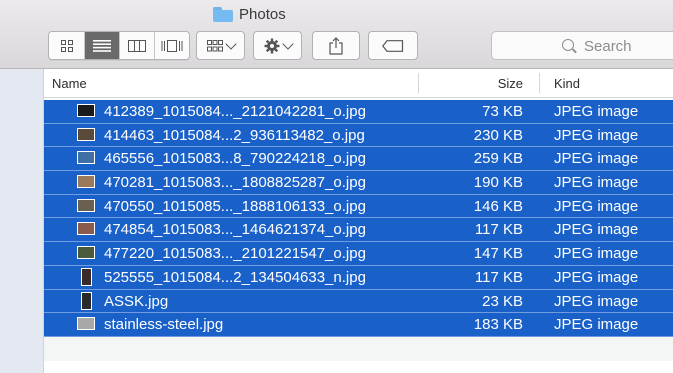  I want to click on gallery-view-icon, so click(172, 45).